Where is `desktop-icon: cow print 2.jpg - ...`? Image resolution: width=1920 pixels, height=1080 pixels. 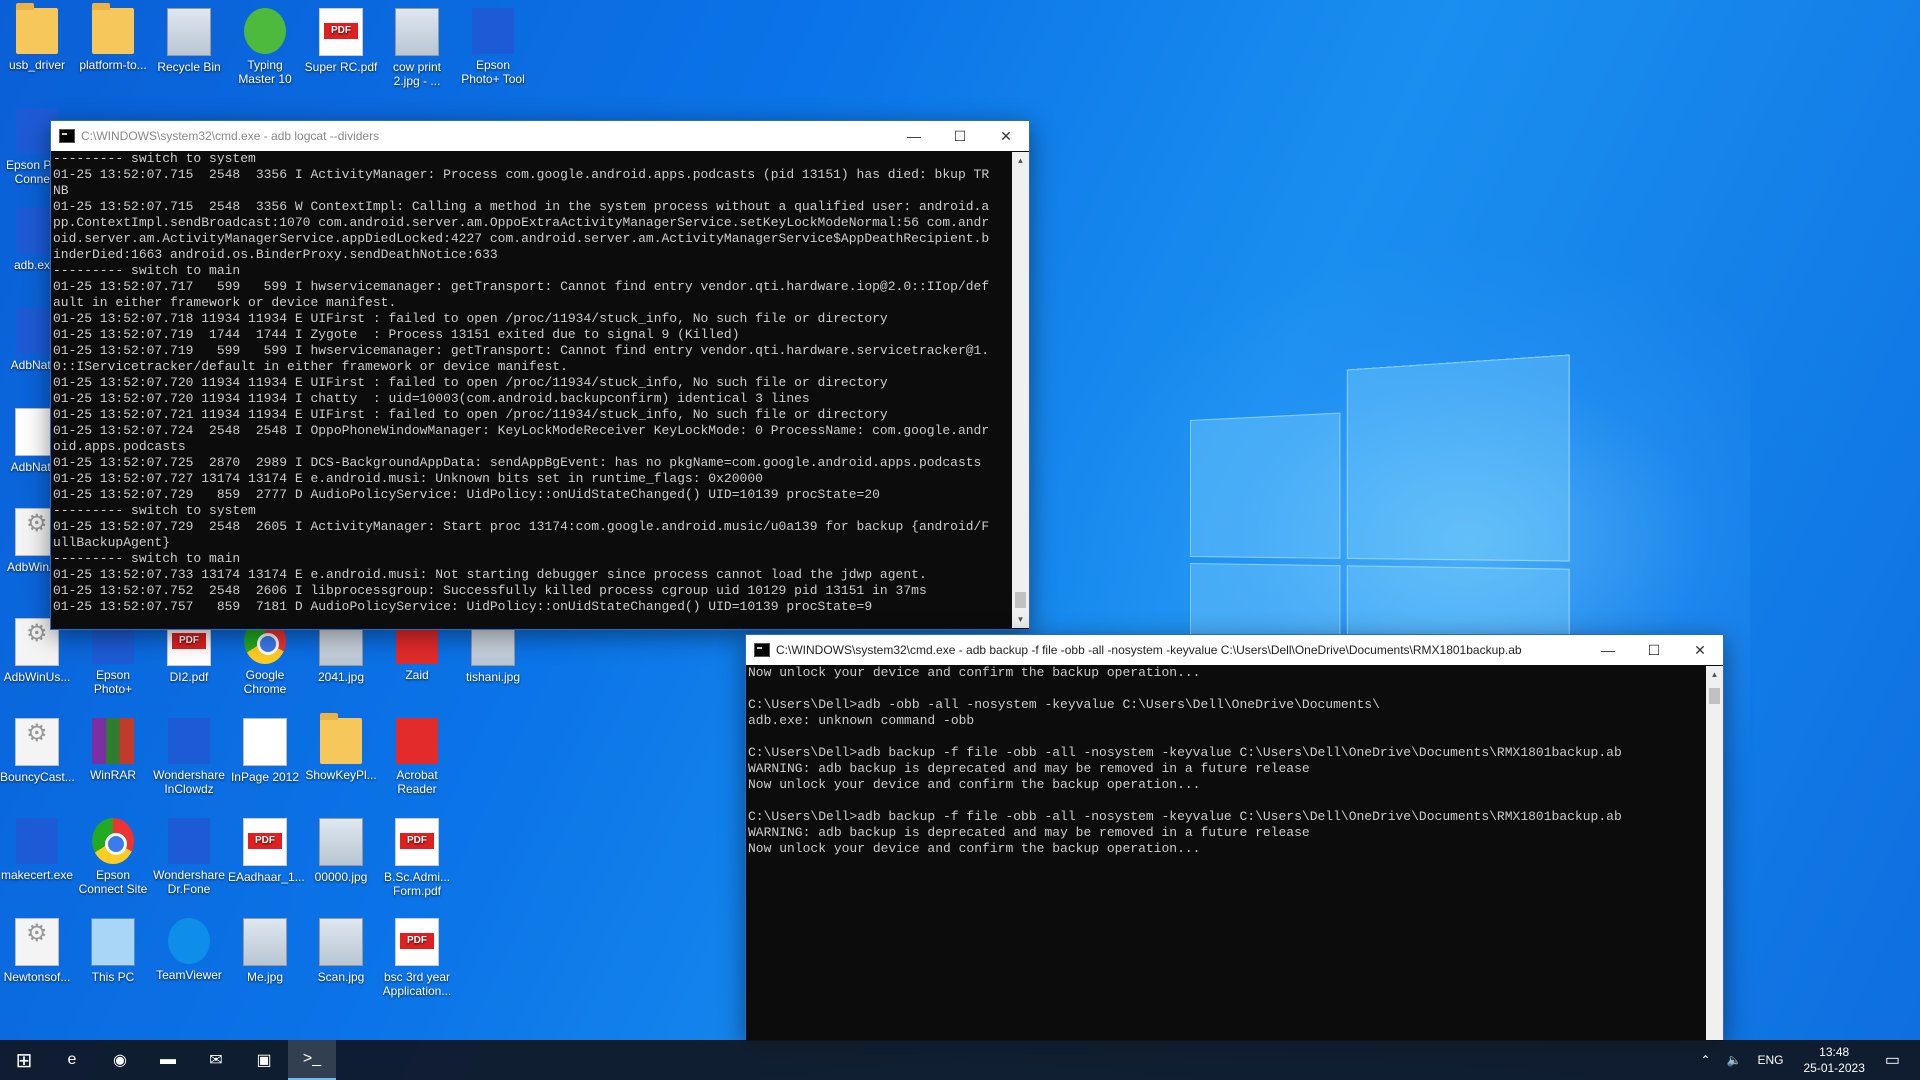
desktop-icon: cow print 2.jpg - ... is located at coordinates (417, 48).